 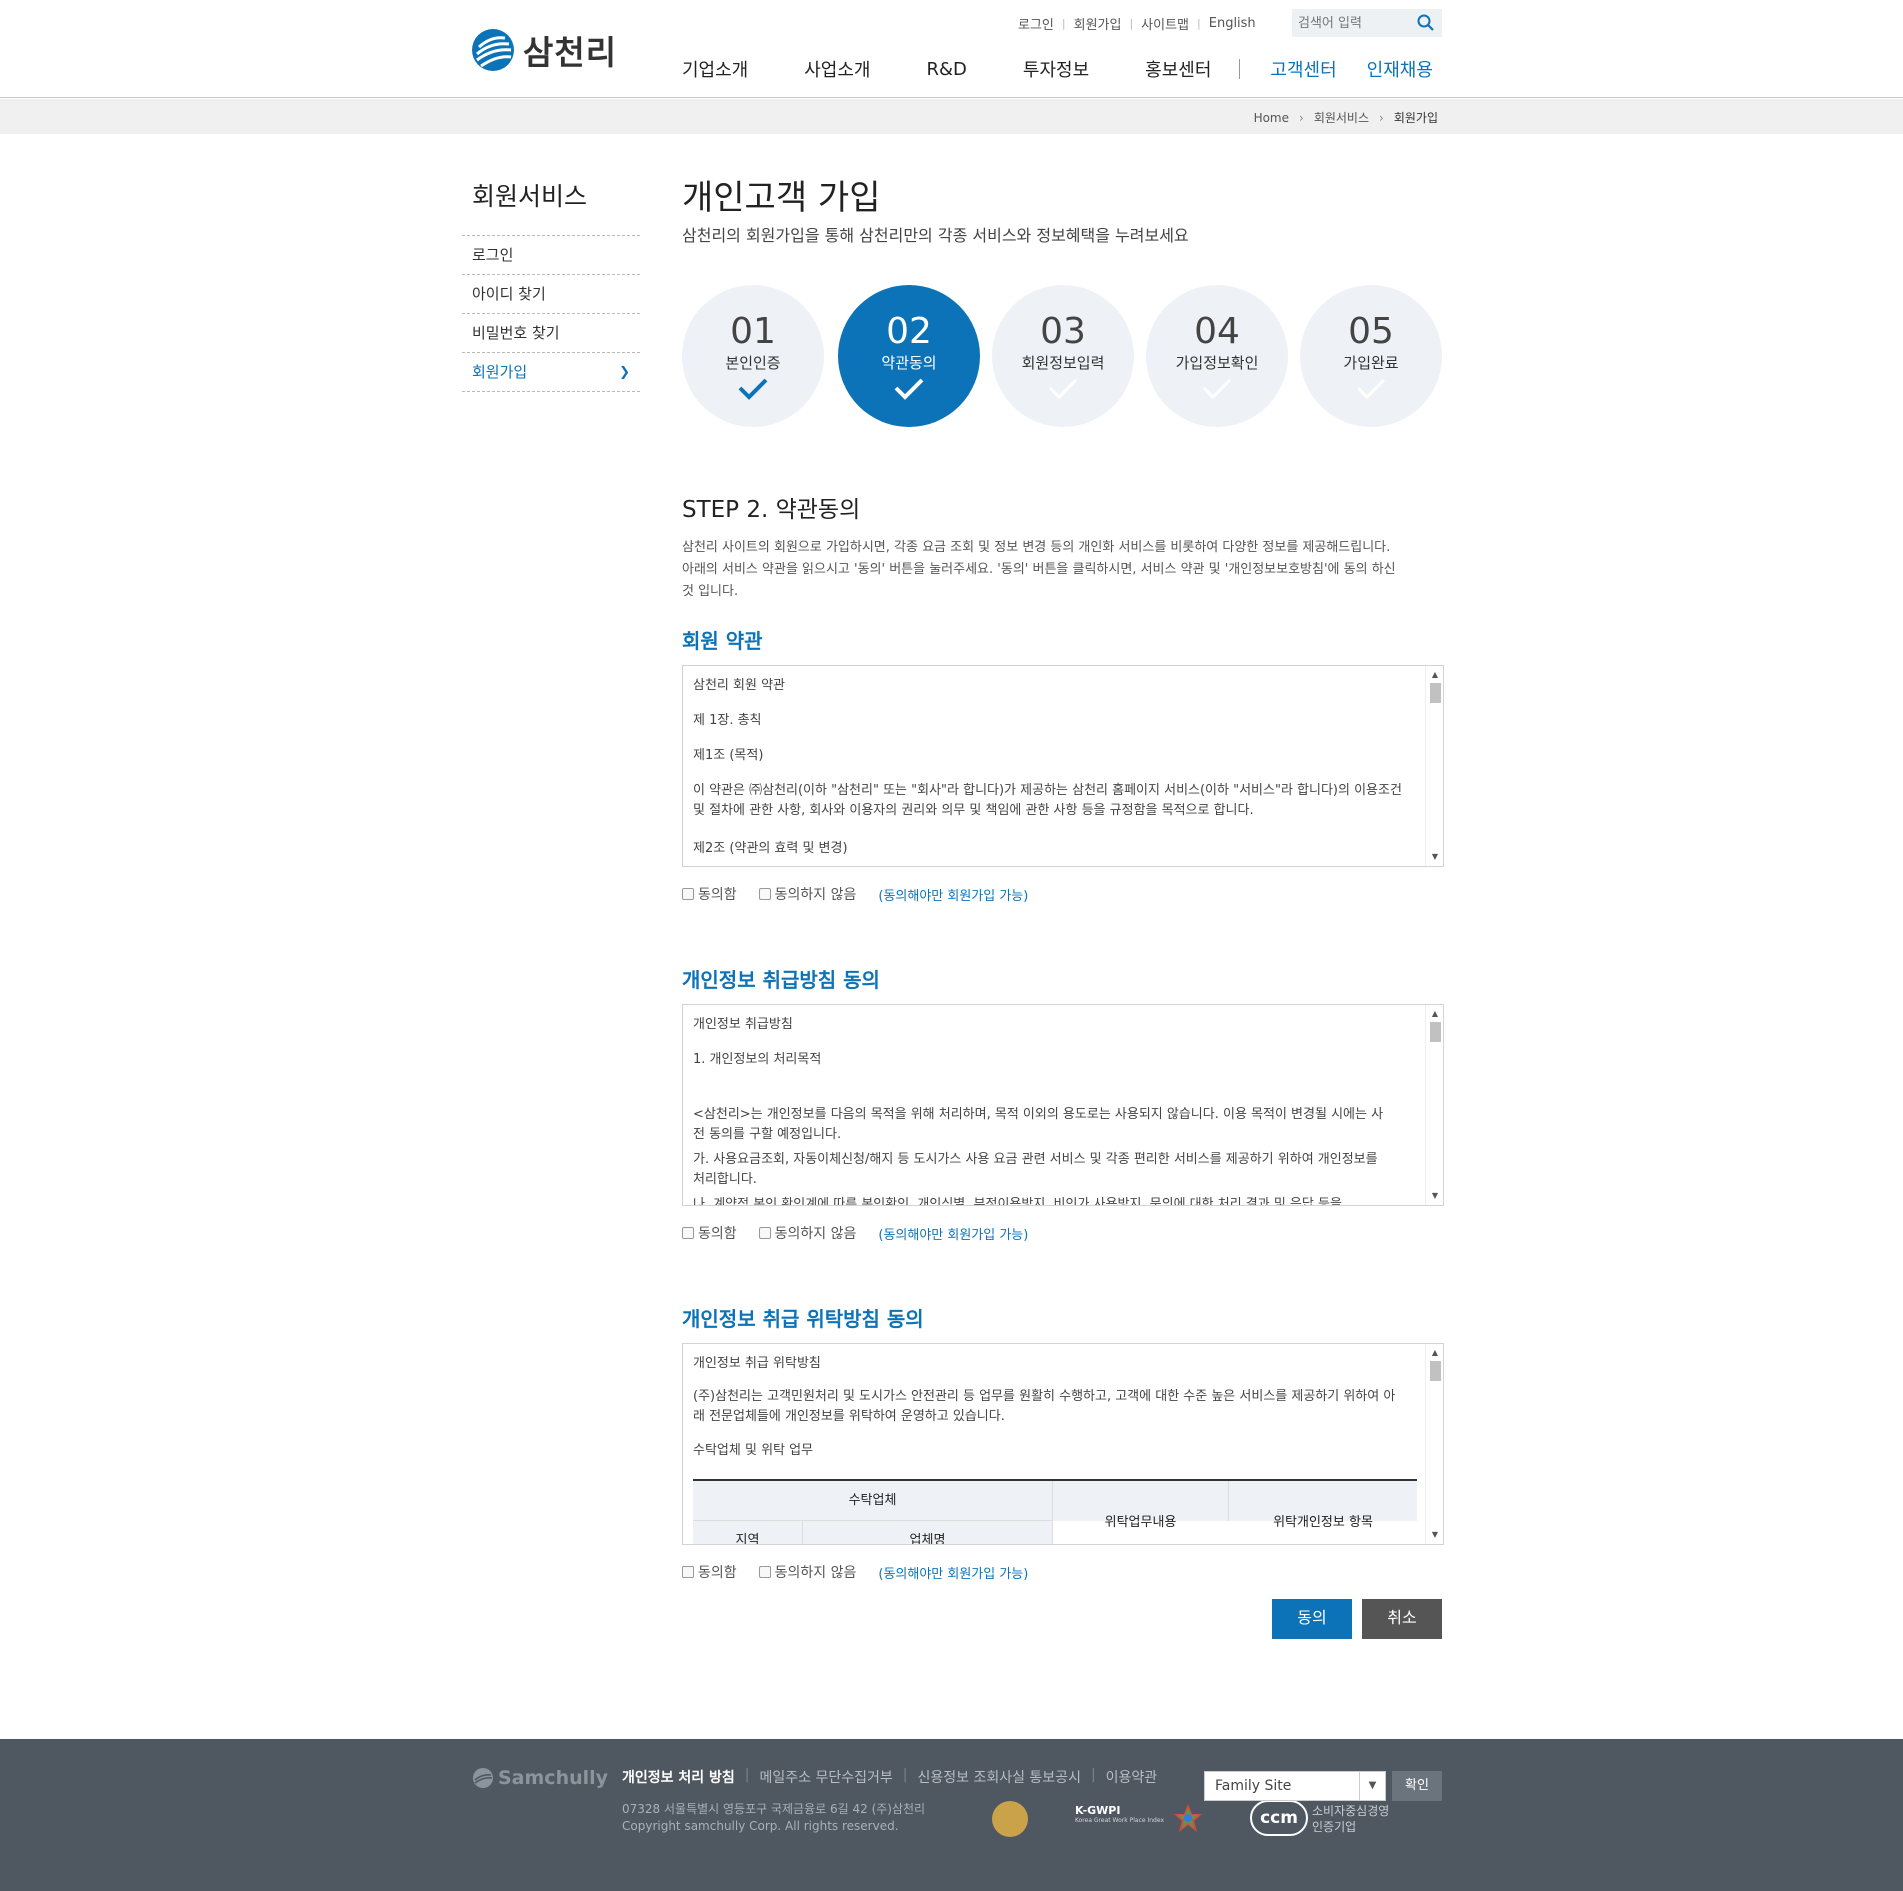 I want to click on privacy-heading: 개인정보 취급방침, so click(x=743, y=1024).